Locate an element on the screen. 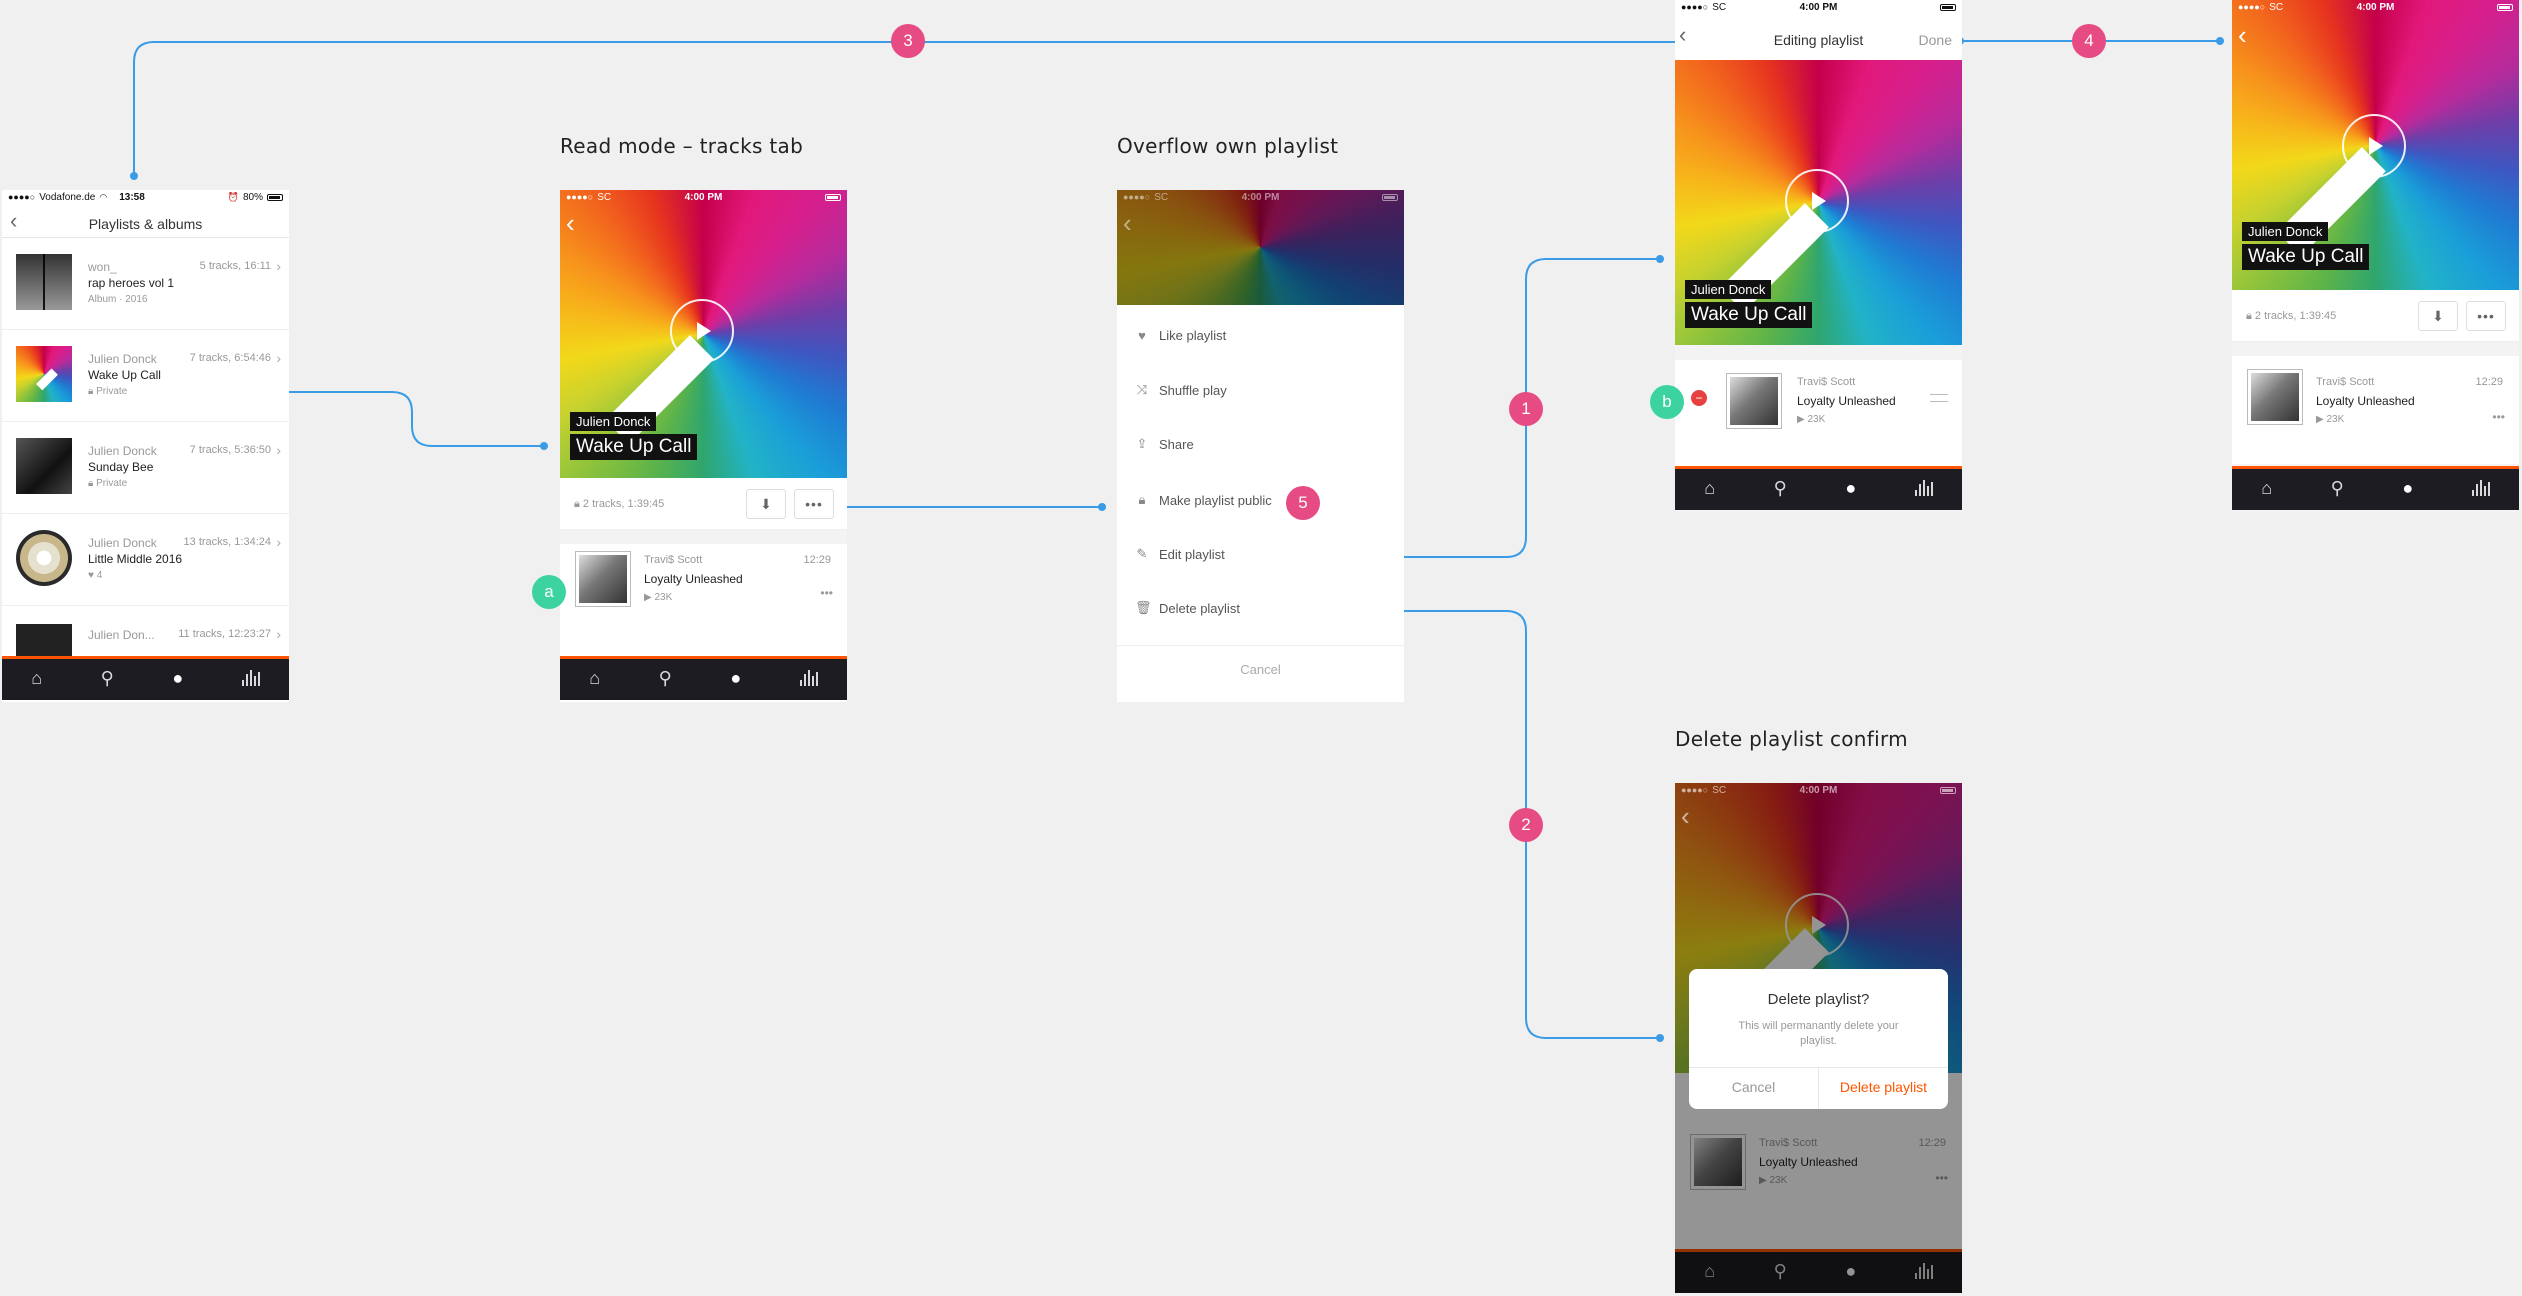 The width and height of the screenshot is (2522, 1296). step-marker-2: 2 is located at coordinates (1526, 825).